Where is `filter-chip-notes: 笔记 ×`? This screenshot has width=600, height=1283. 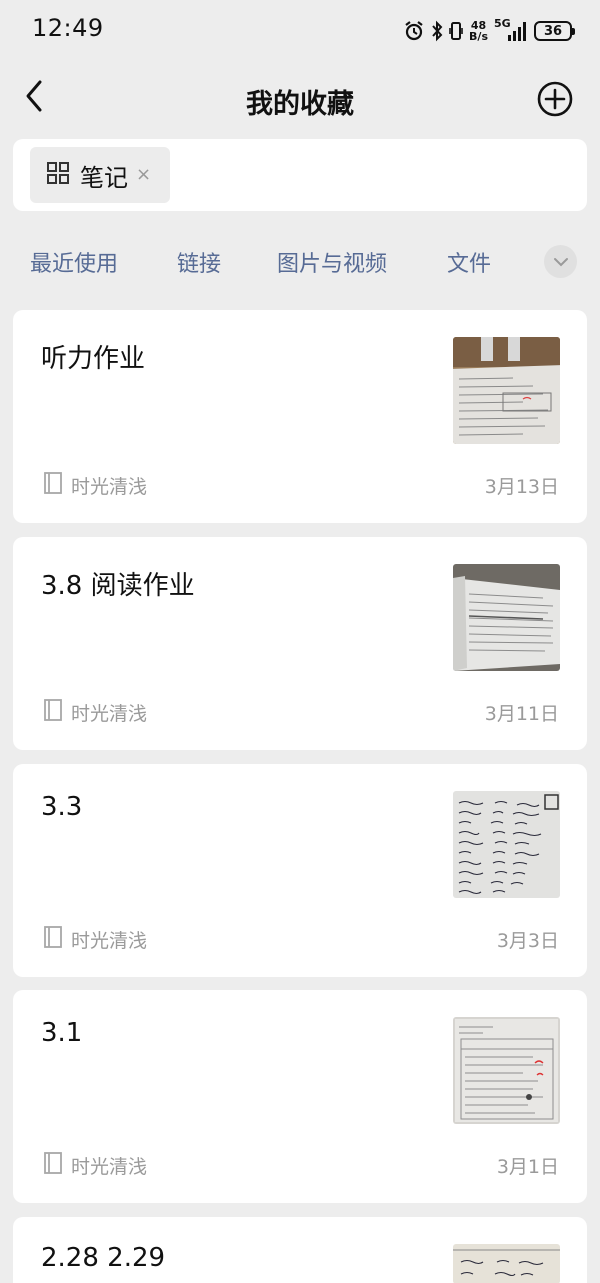 filter-chip-notes: 笔记 × is located at coordinates (100, 175).